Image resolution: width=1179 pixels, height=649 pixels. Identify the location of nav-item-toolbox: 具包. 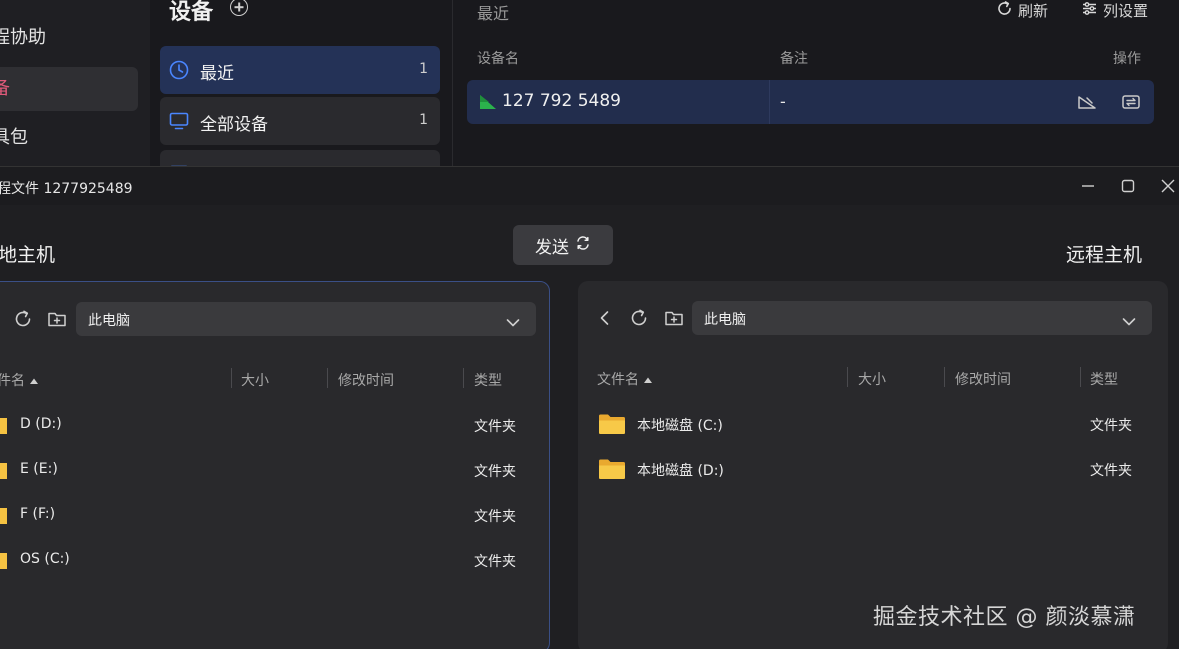
(69, 138).